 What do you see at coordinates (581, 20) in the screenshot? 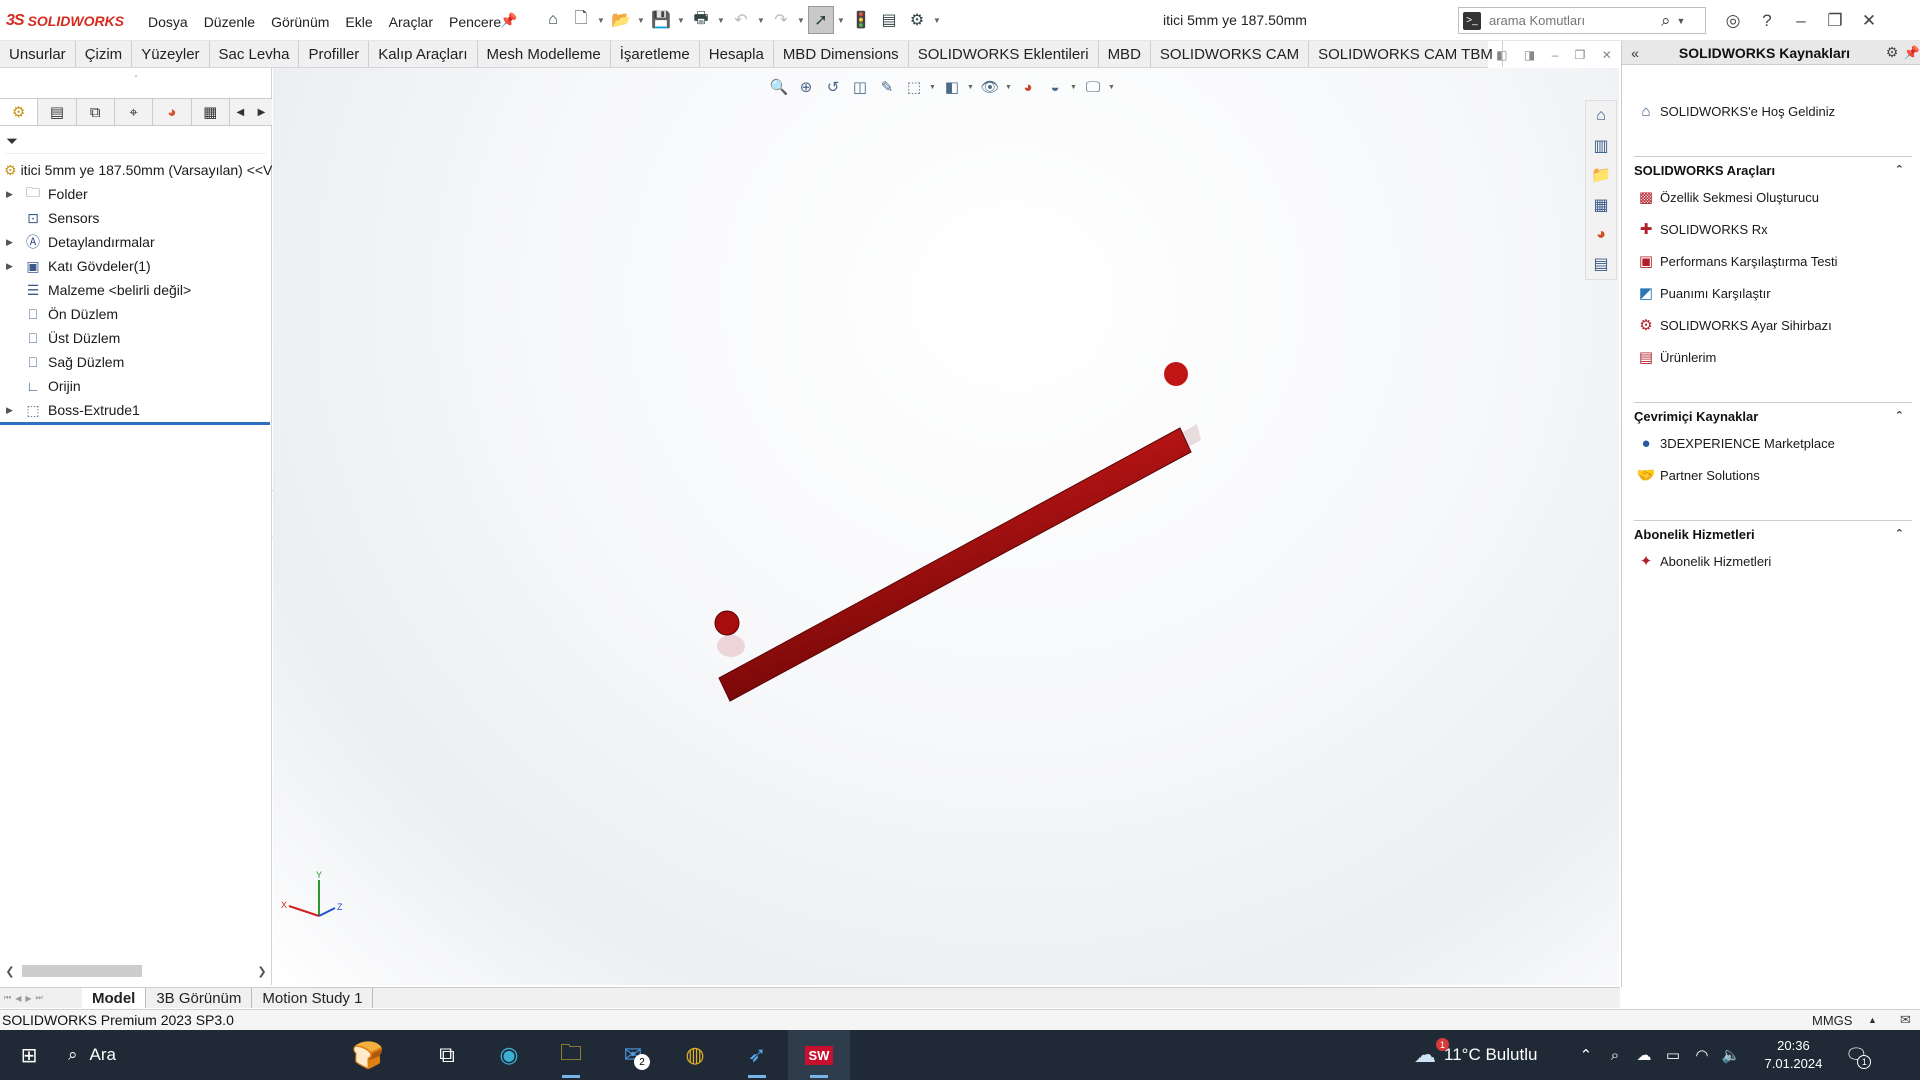
I see `new-document-icon: 🗋` at bounding box center [581, 20].